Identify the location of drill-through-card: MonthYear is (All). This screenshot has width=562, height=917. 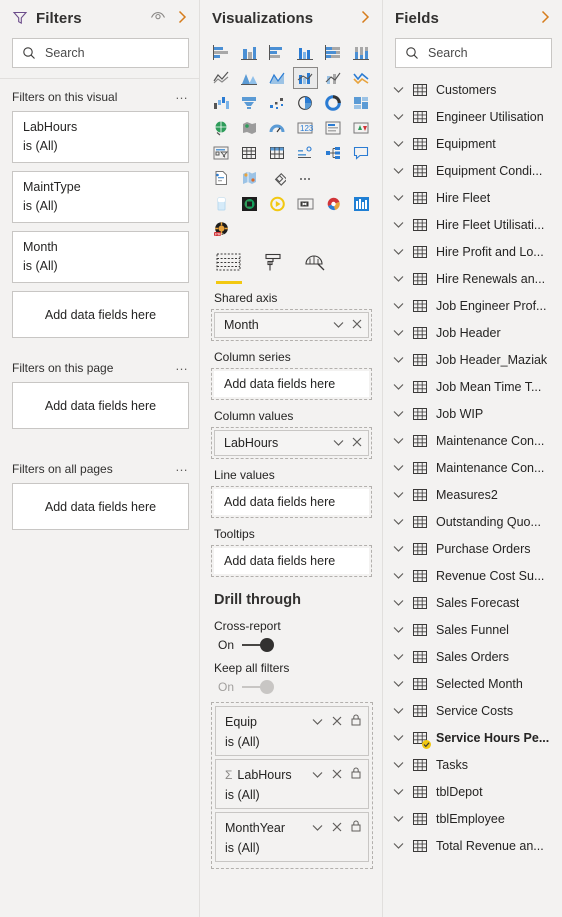
(292, 837).